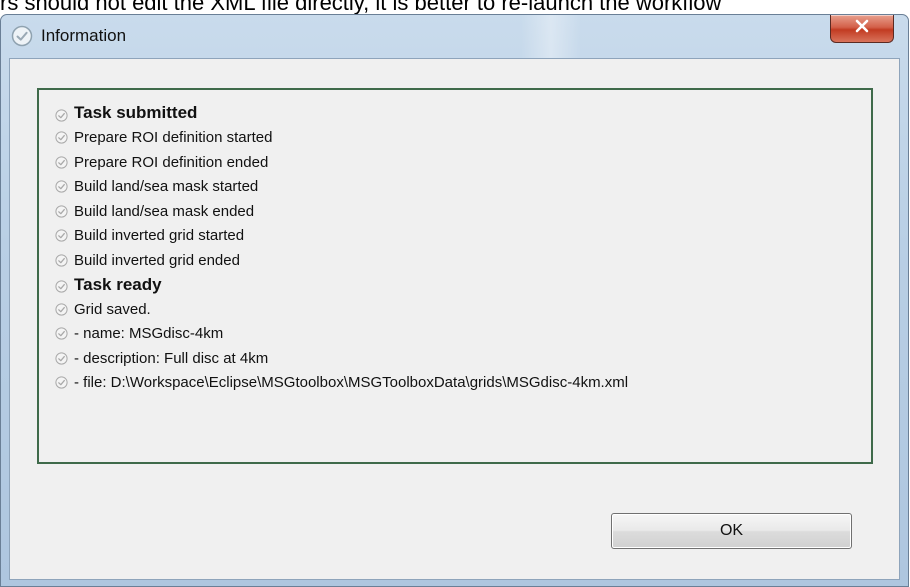 Image resolution: width=910 pixels, height=587 pixels. What do you see at coordinates (341, 113) in the screenshot?
I see `log-item: Task submitted` at bounding box center [341, 113].